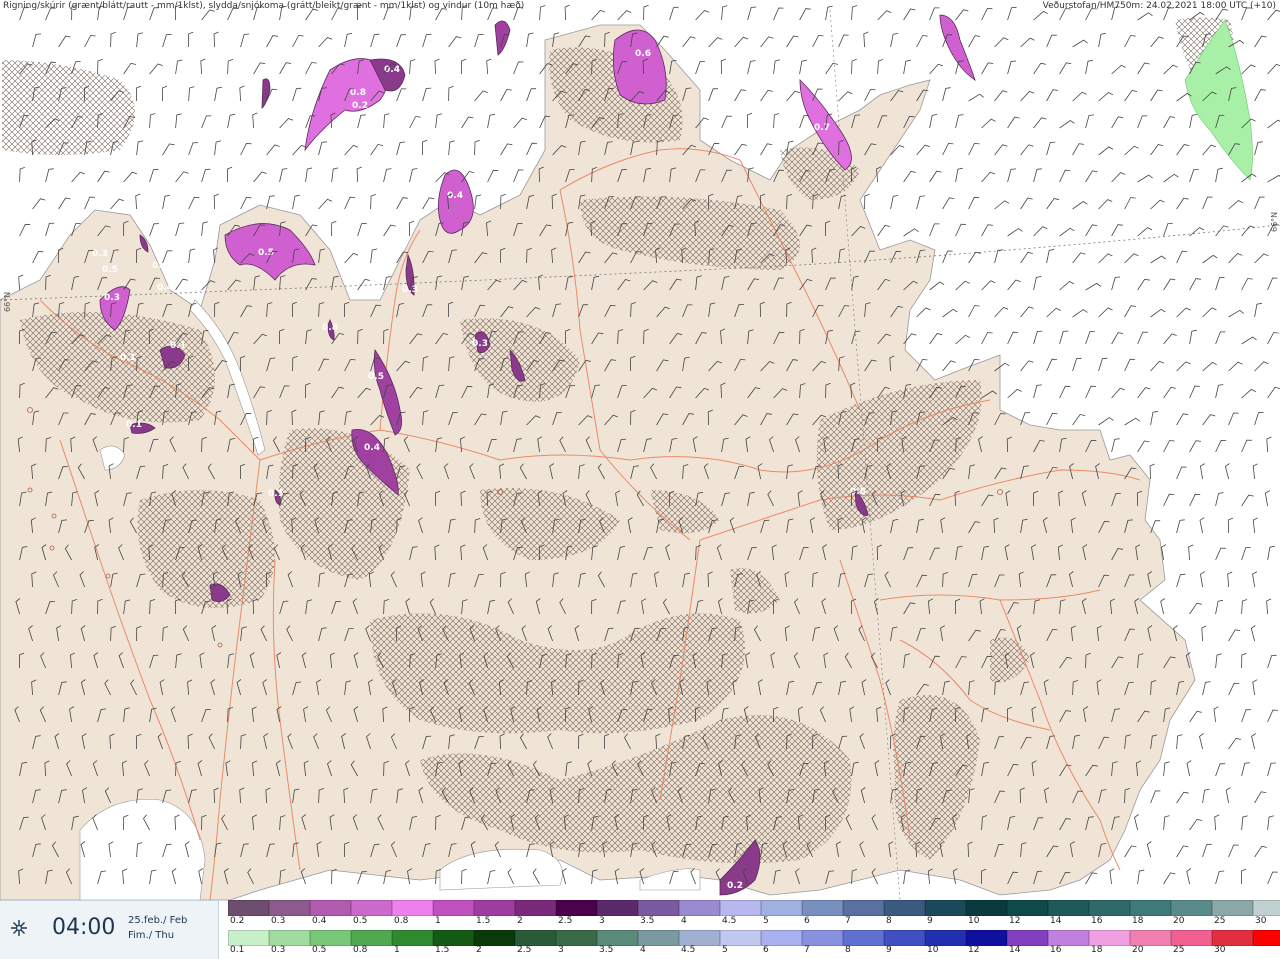  What do you see at coordinates (1015, 921) in the screenshot?
I see `snow-scale-label: 12` at bounding box center [1015, 921].